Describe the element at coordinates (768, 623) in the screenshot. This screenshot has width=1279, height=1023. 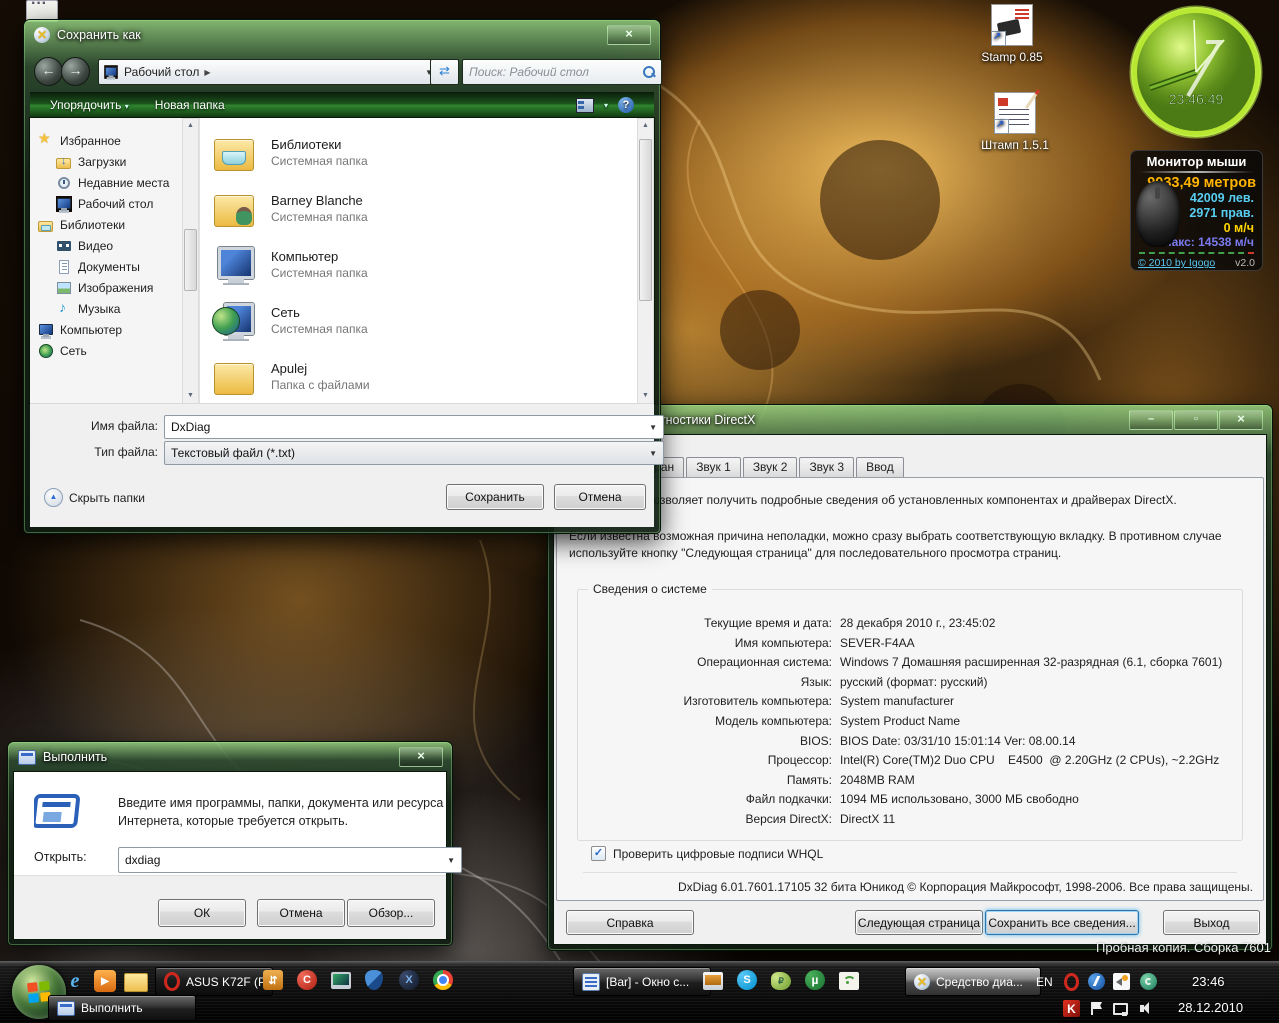
I see `row-label: Текущие время и дата:` at that location.